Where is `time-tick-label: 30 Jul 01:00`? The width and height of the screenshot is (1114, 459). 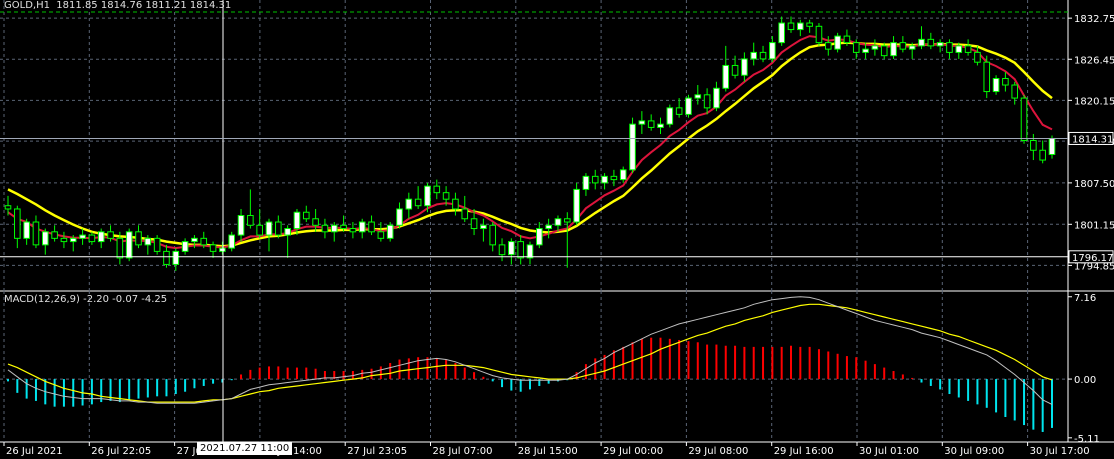
time-tick-label: 30 Jul 01:00 is located at coordinates (889, 451).